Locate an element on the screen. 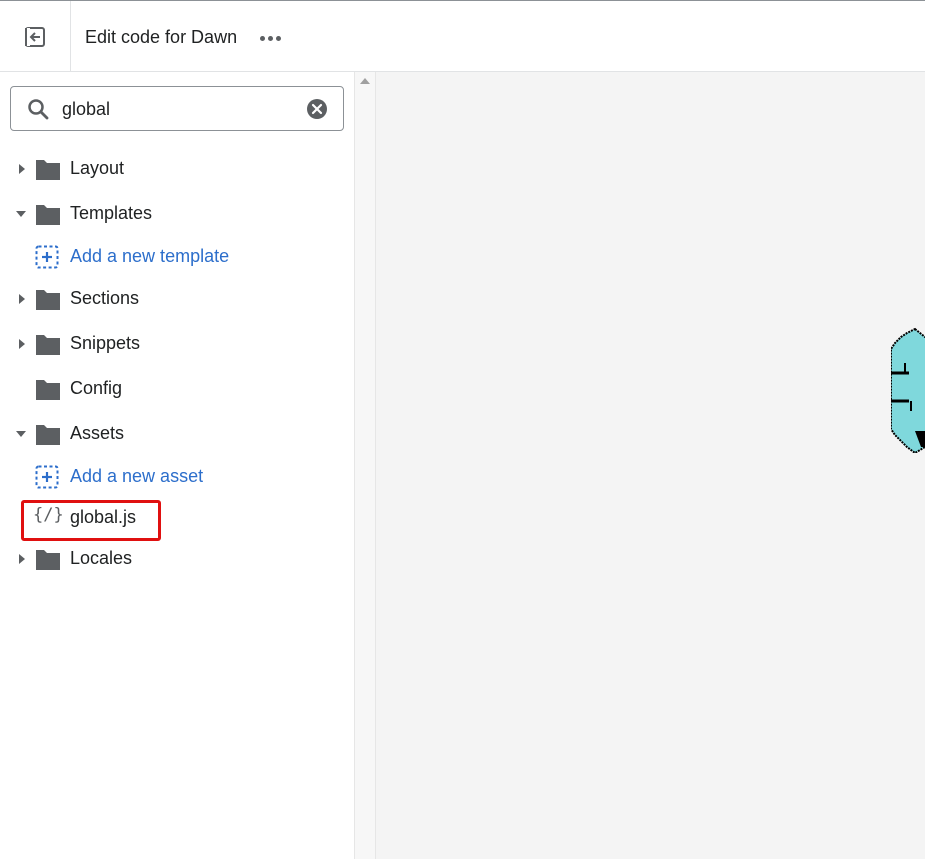 Image resolution: width=925 pixels, height=859 pixels. more-horizontal-icon is located at coordinates (262, 38).